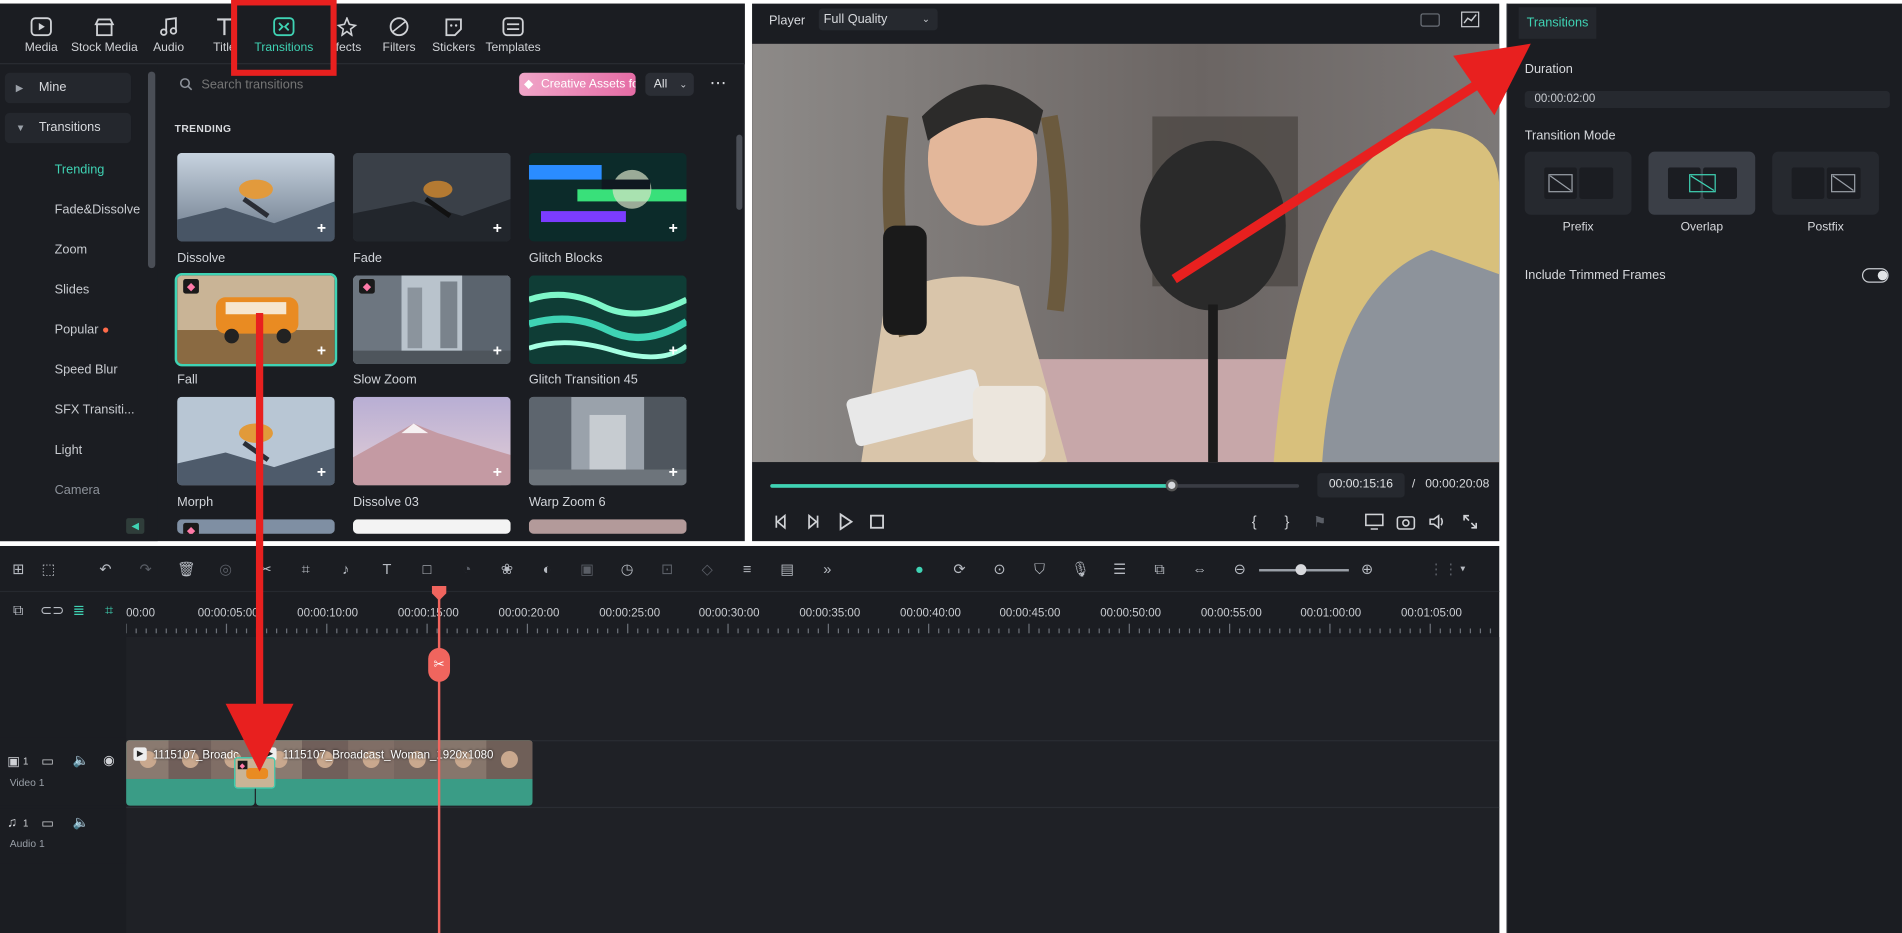  I want to click on shield-icon: ⛉, so click(1039, 569).